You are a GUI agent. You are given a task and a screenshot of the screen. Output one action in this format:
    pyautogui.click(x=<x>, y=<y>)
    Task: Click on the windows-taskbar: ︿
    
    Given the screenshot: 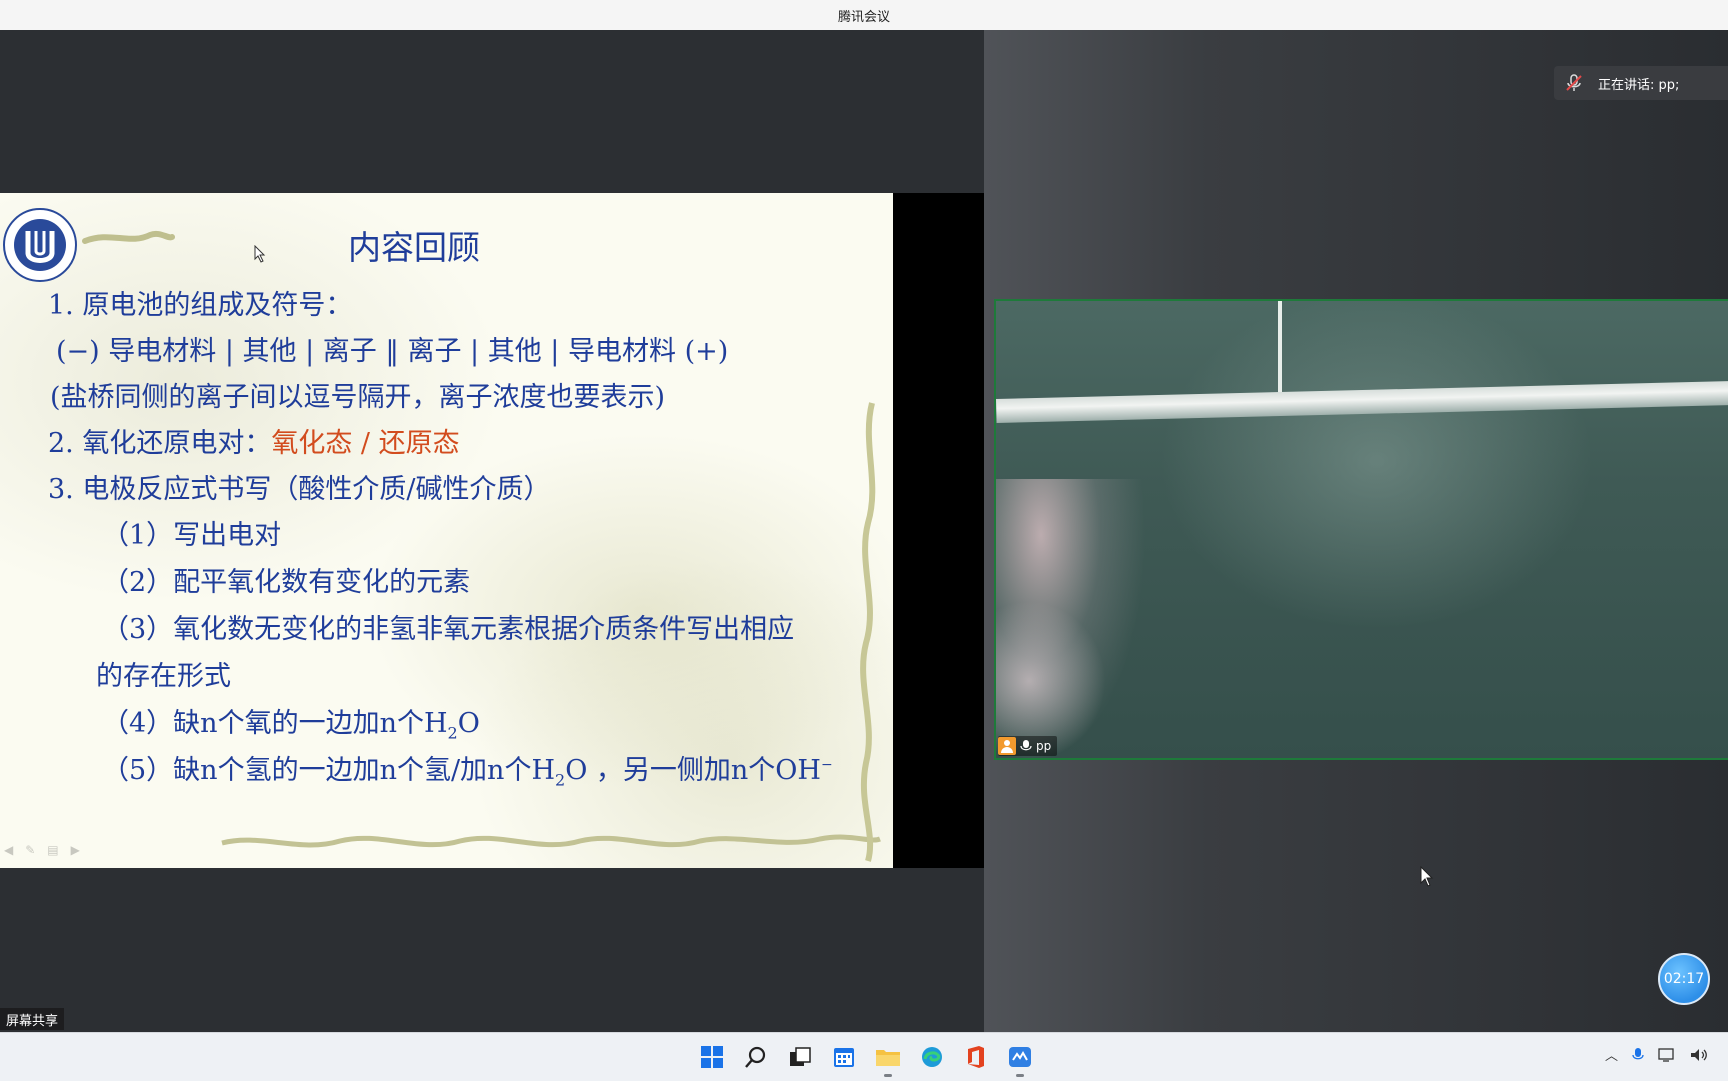 What is the action you would take?
    pyautogui.click(x=864, y=1056)
    